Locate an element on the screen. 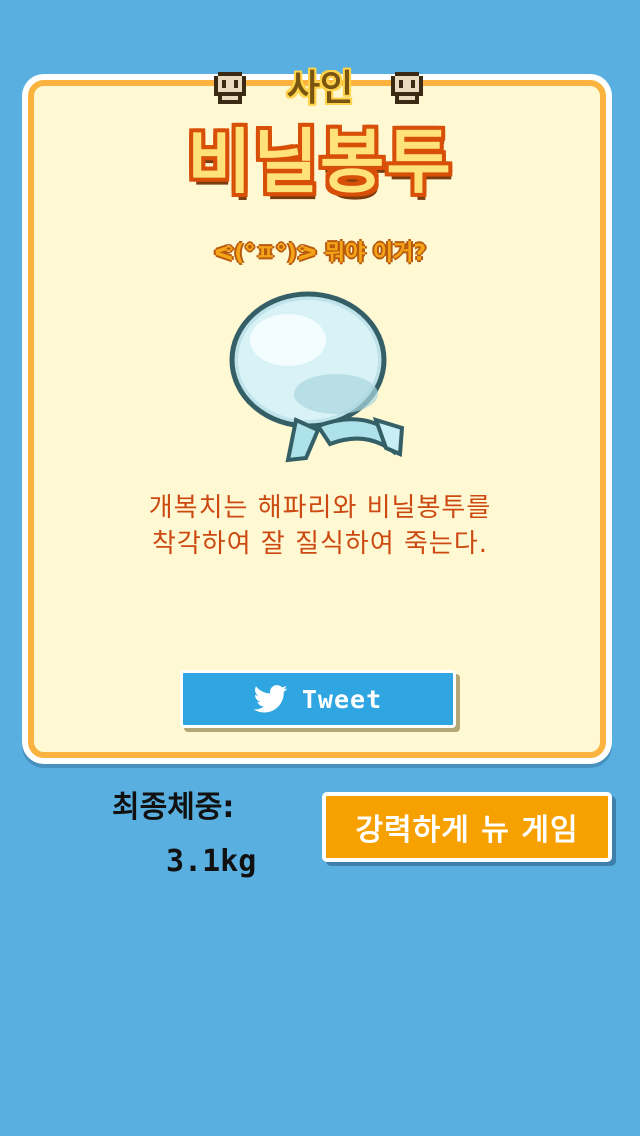 Image resolution: width=640 pixels, height=1136 pixels. twitter-bird-icon is located at coordinates (270, 699).